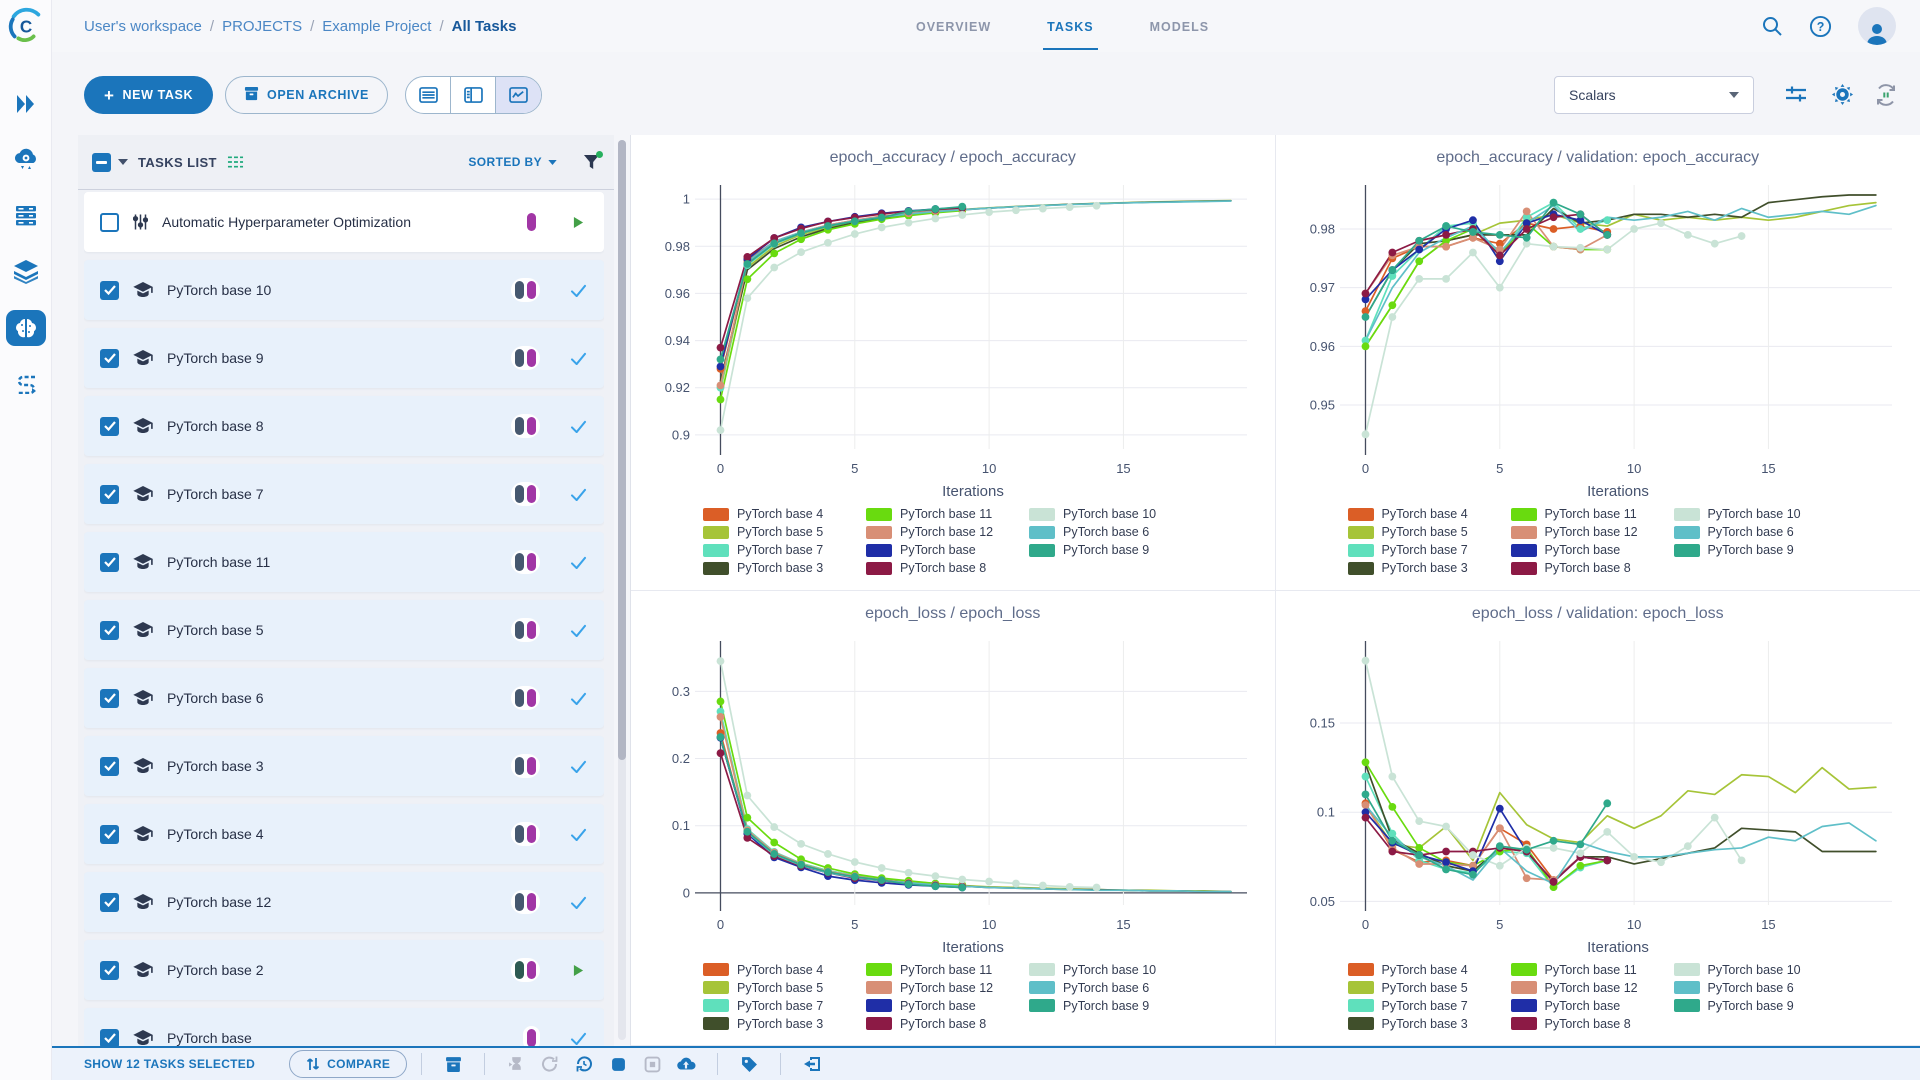 This screenshot has width=1920, height=1080. What do you see at coordinates (376, 26) in the screenshot?
I see `breadcrumb-project: Example Project` at bounding box center [376, 26].